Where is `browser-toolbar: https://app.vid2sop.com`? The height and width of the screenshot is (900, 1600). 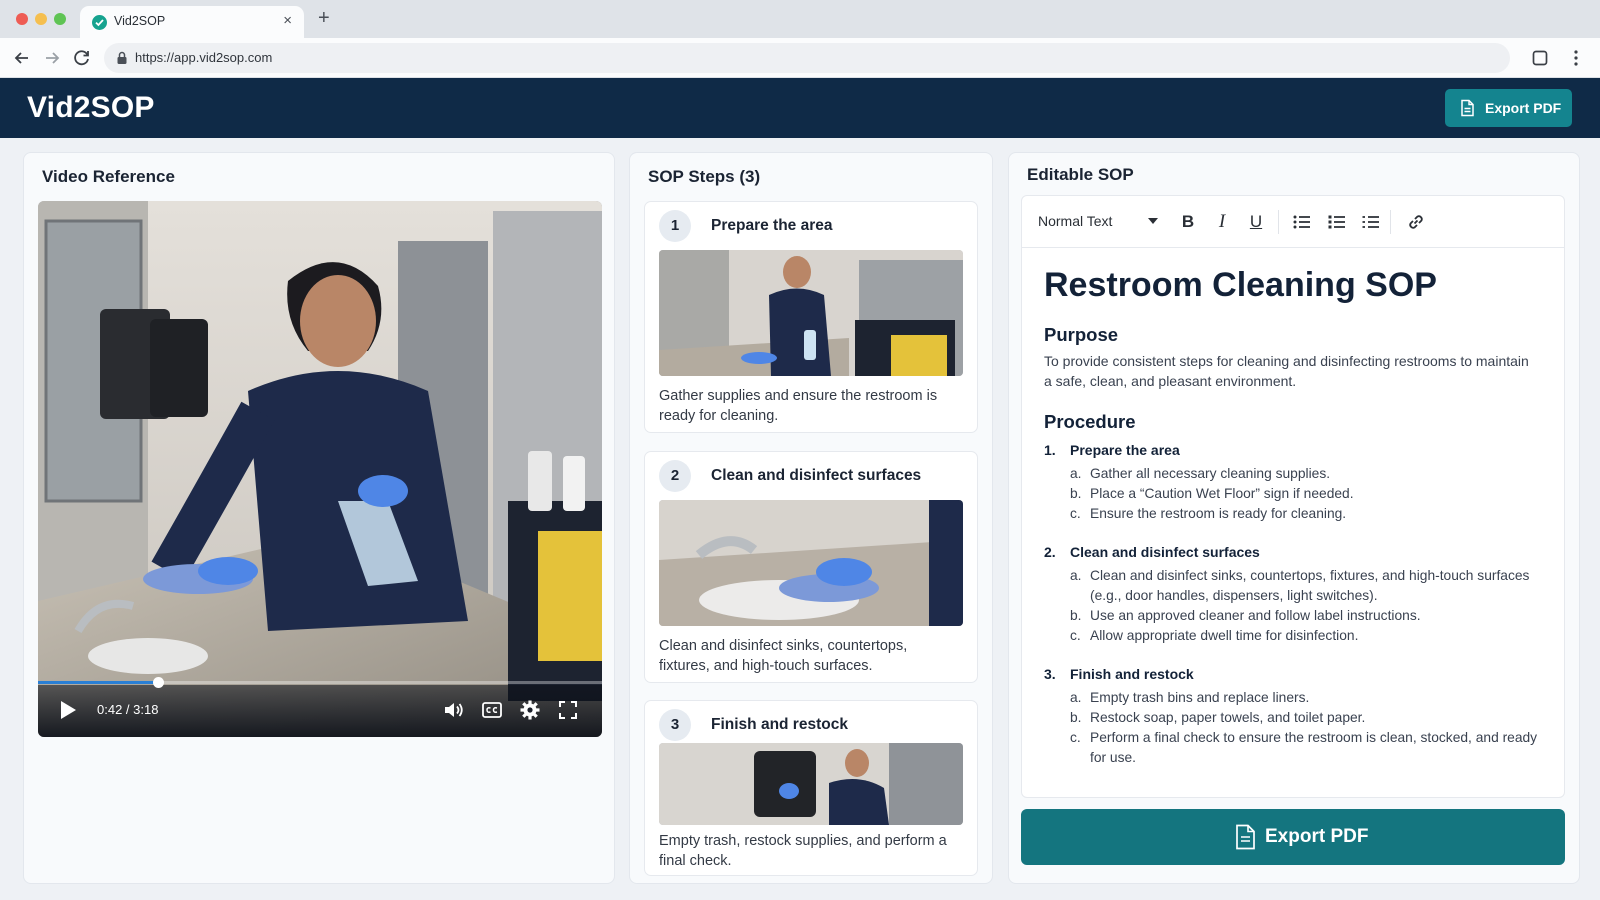 browser-toolbar: https://app.vid2sop.com is located at coordinates (800, 58).